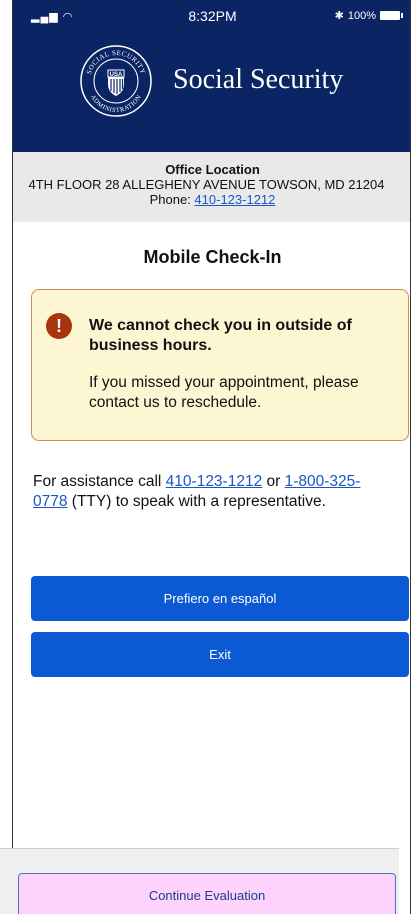  Describe the element at coordinates (116, 75) in the screenshot. I see `seal-shield-text: USA` at that location.